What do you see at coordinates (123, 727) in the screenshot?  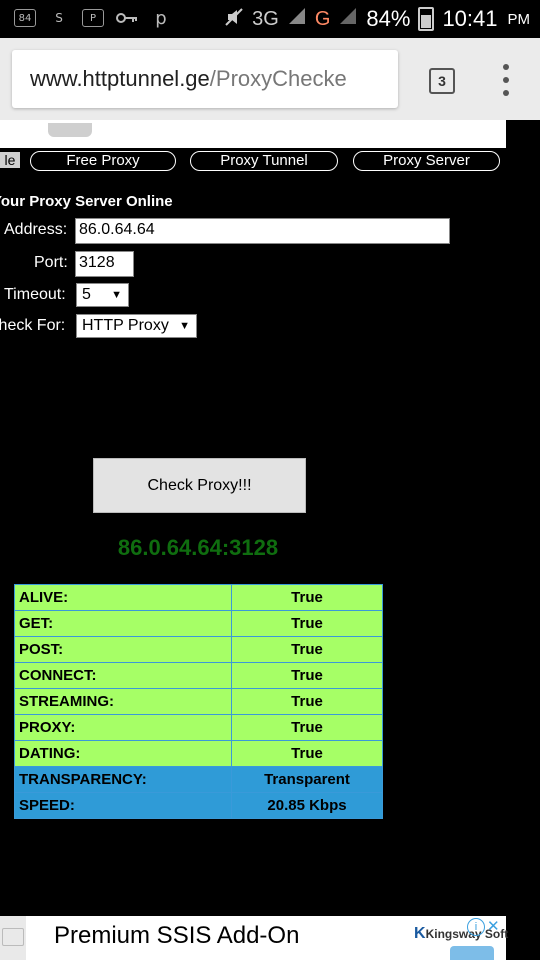 I see `result-label: PROXY:` at bounding box center [123, 727].